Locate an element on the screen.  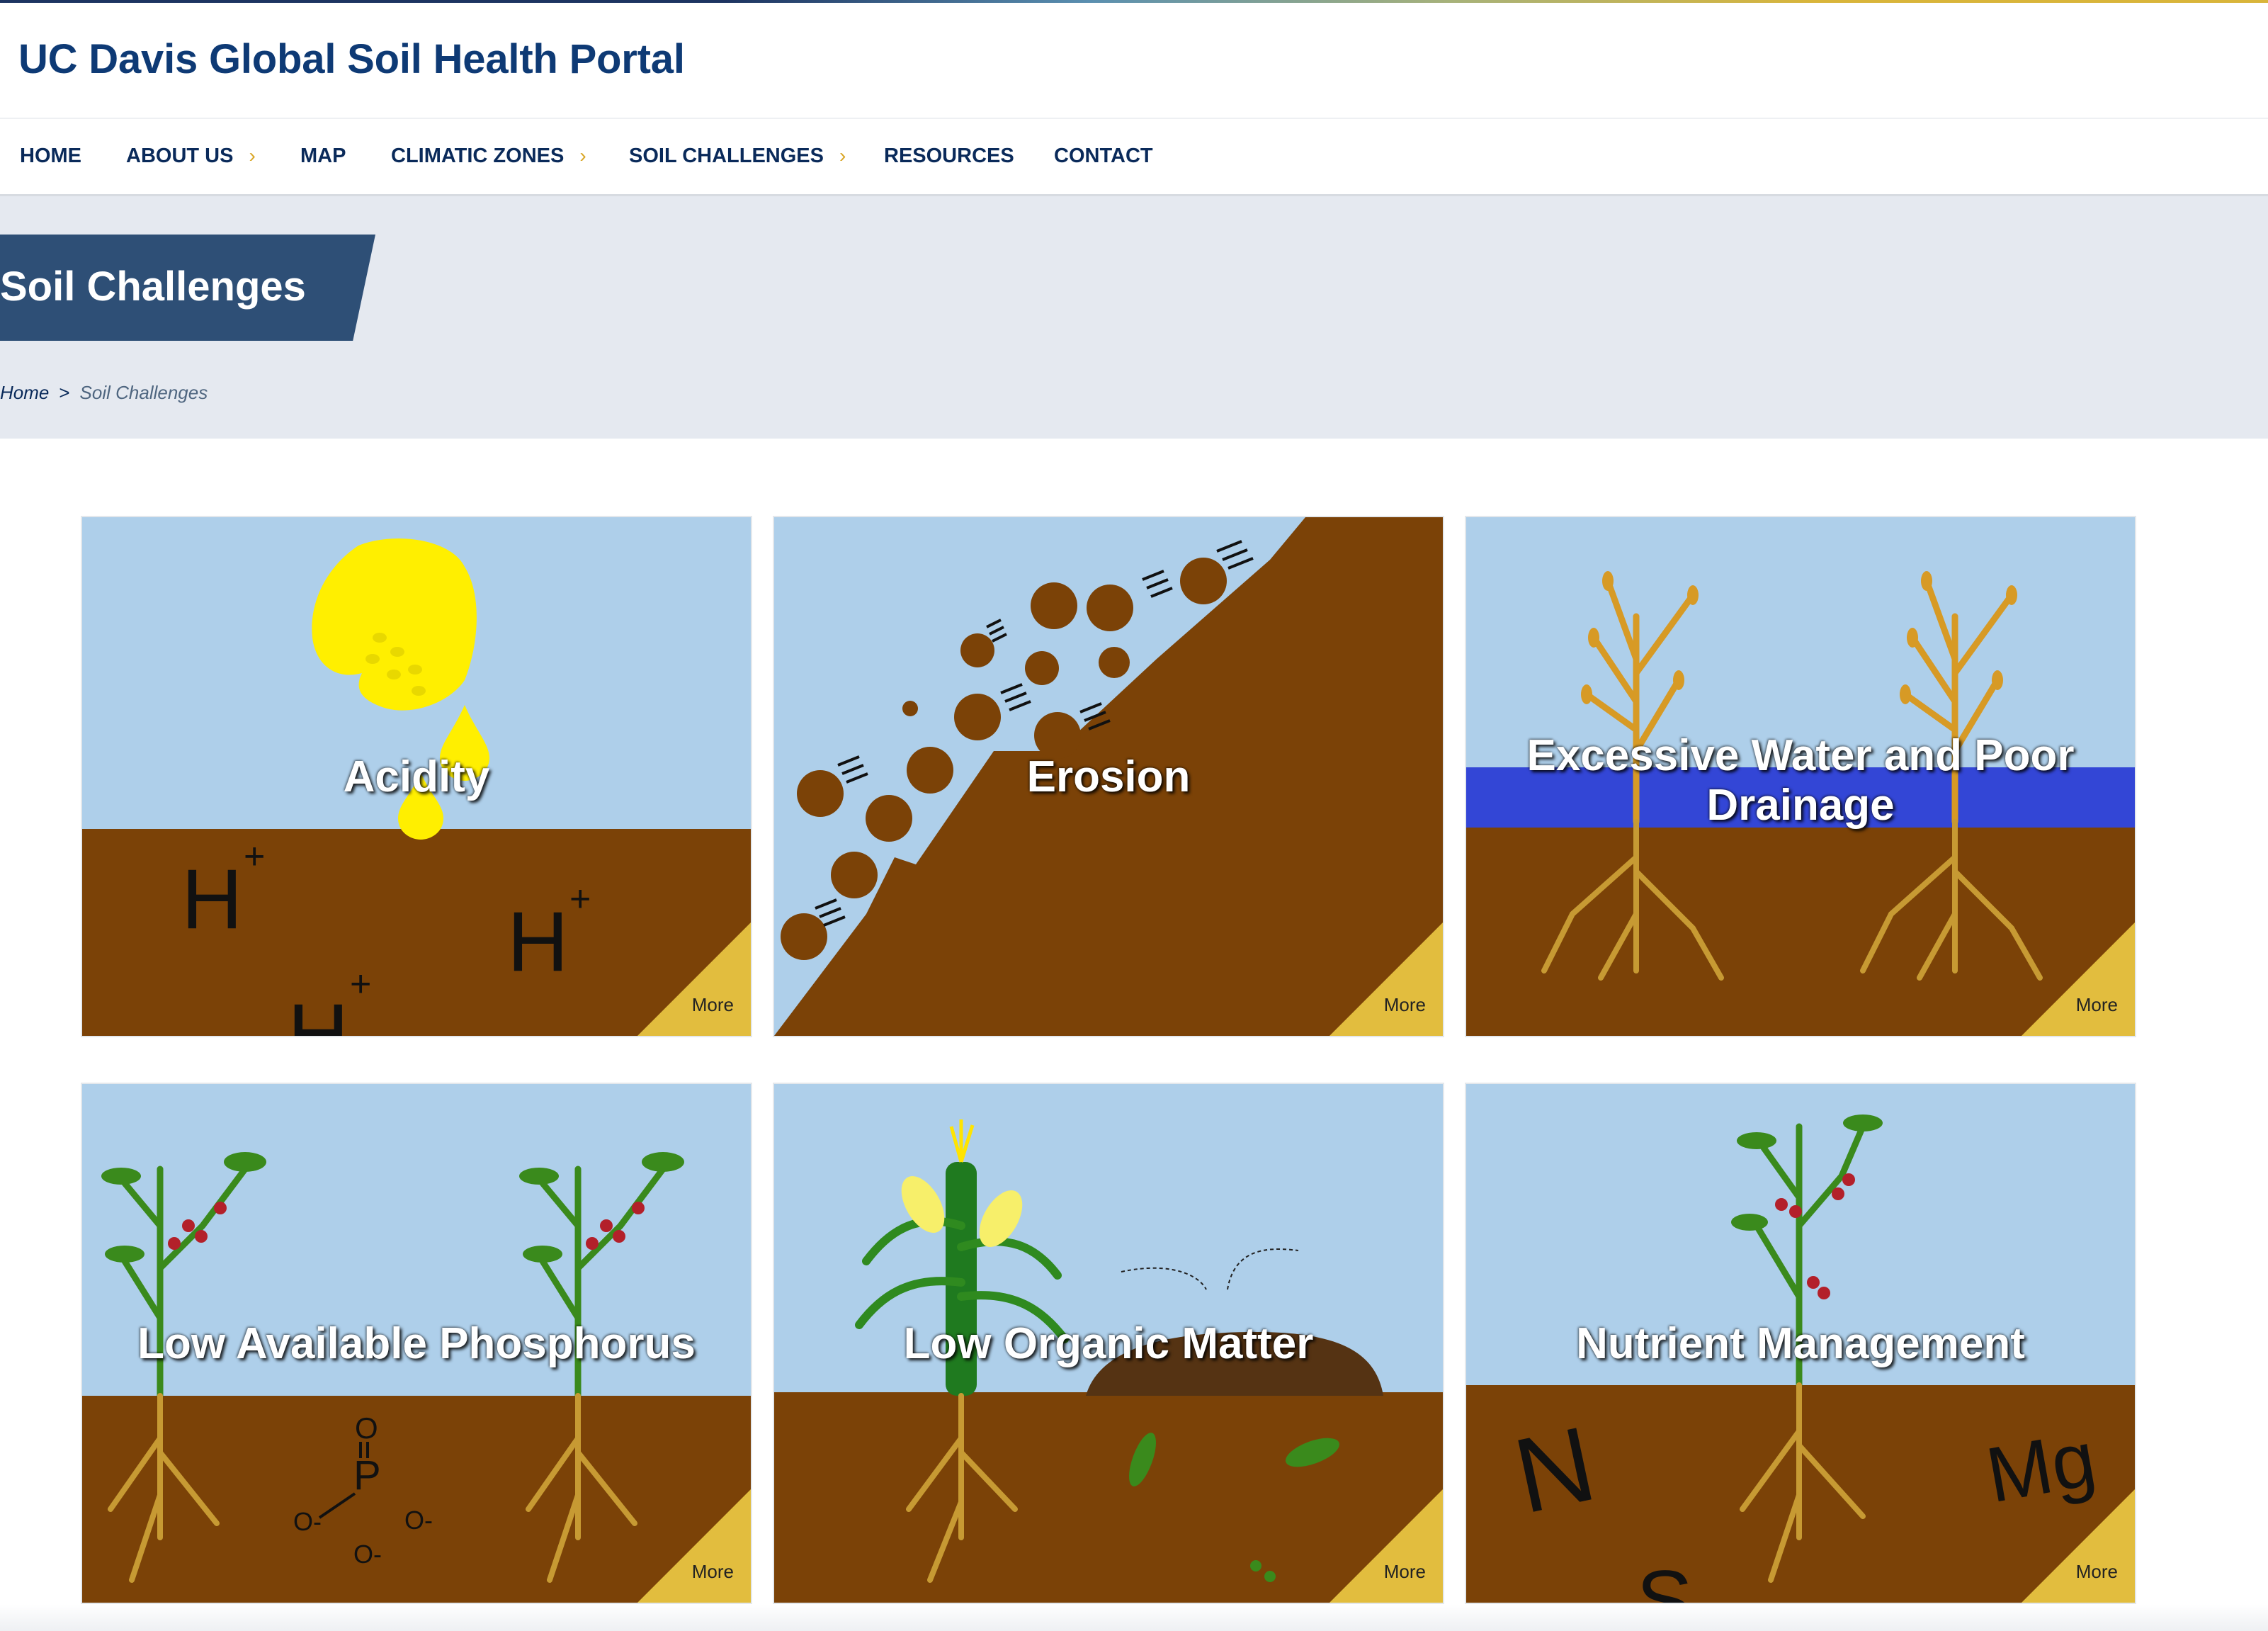
nav-map-label: MAP is located at coordinates (323, 156).